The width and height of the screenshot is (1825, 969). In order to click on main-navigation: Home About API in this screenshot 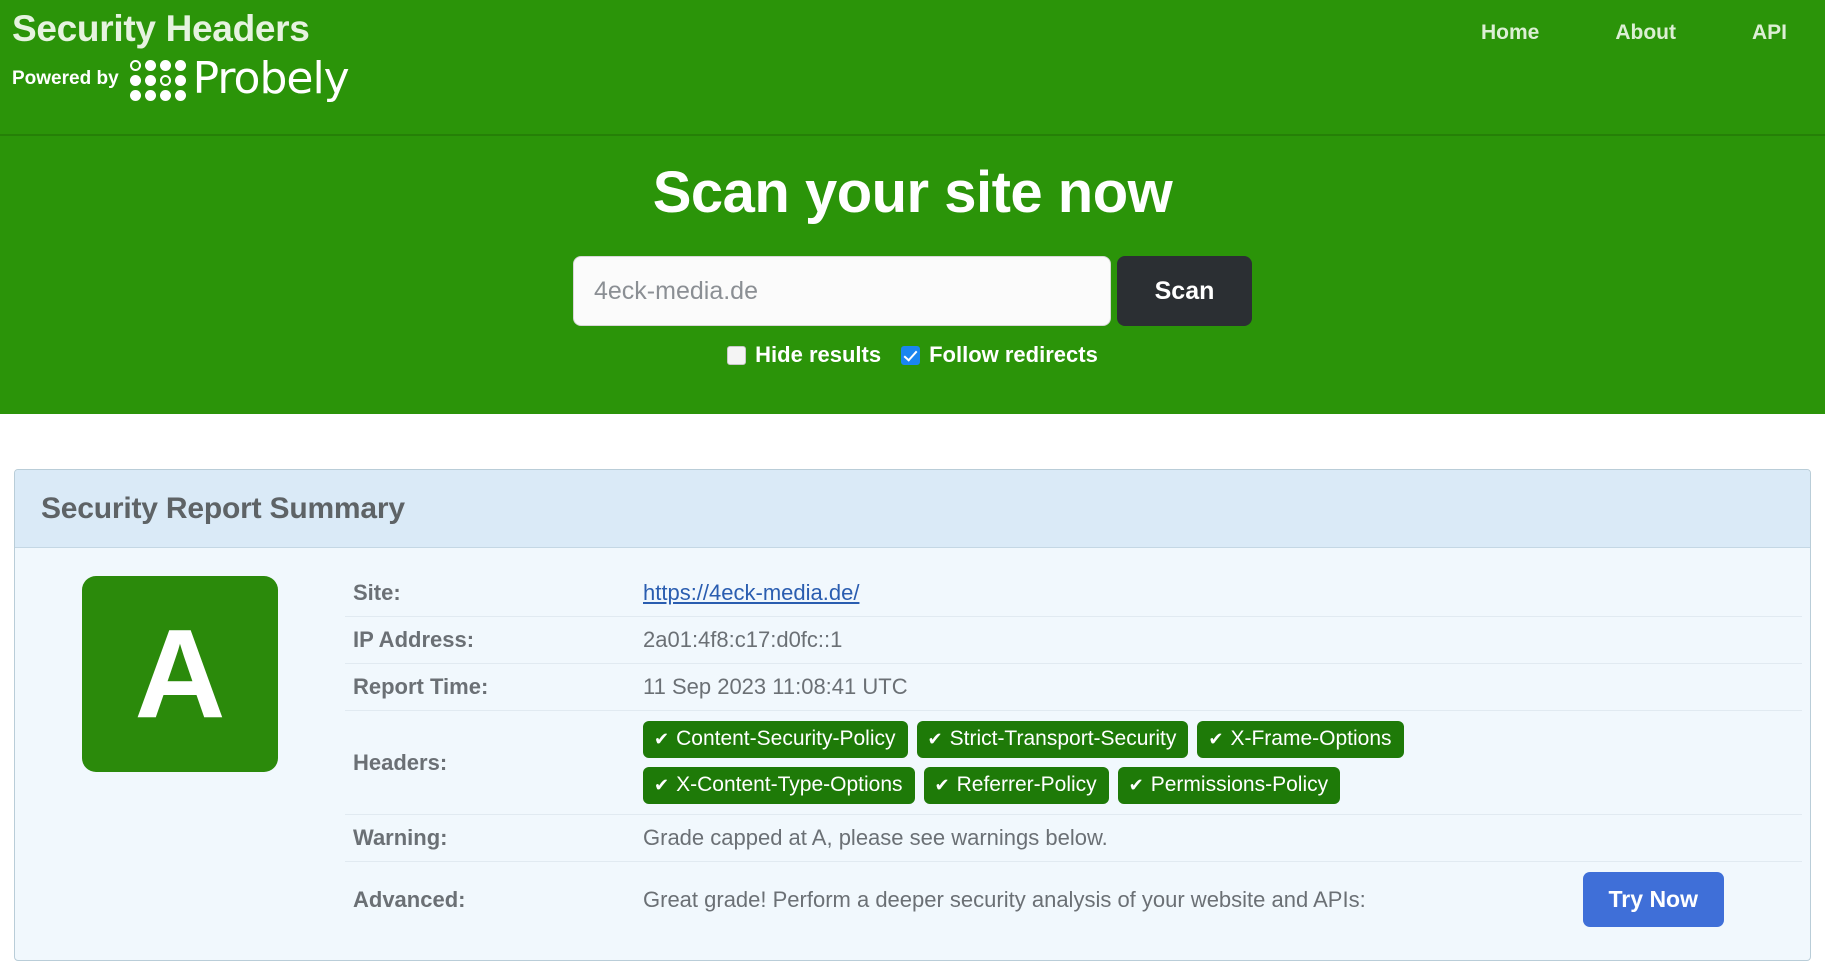, I will do `click(1634, 33)`.